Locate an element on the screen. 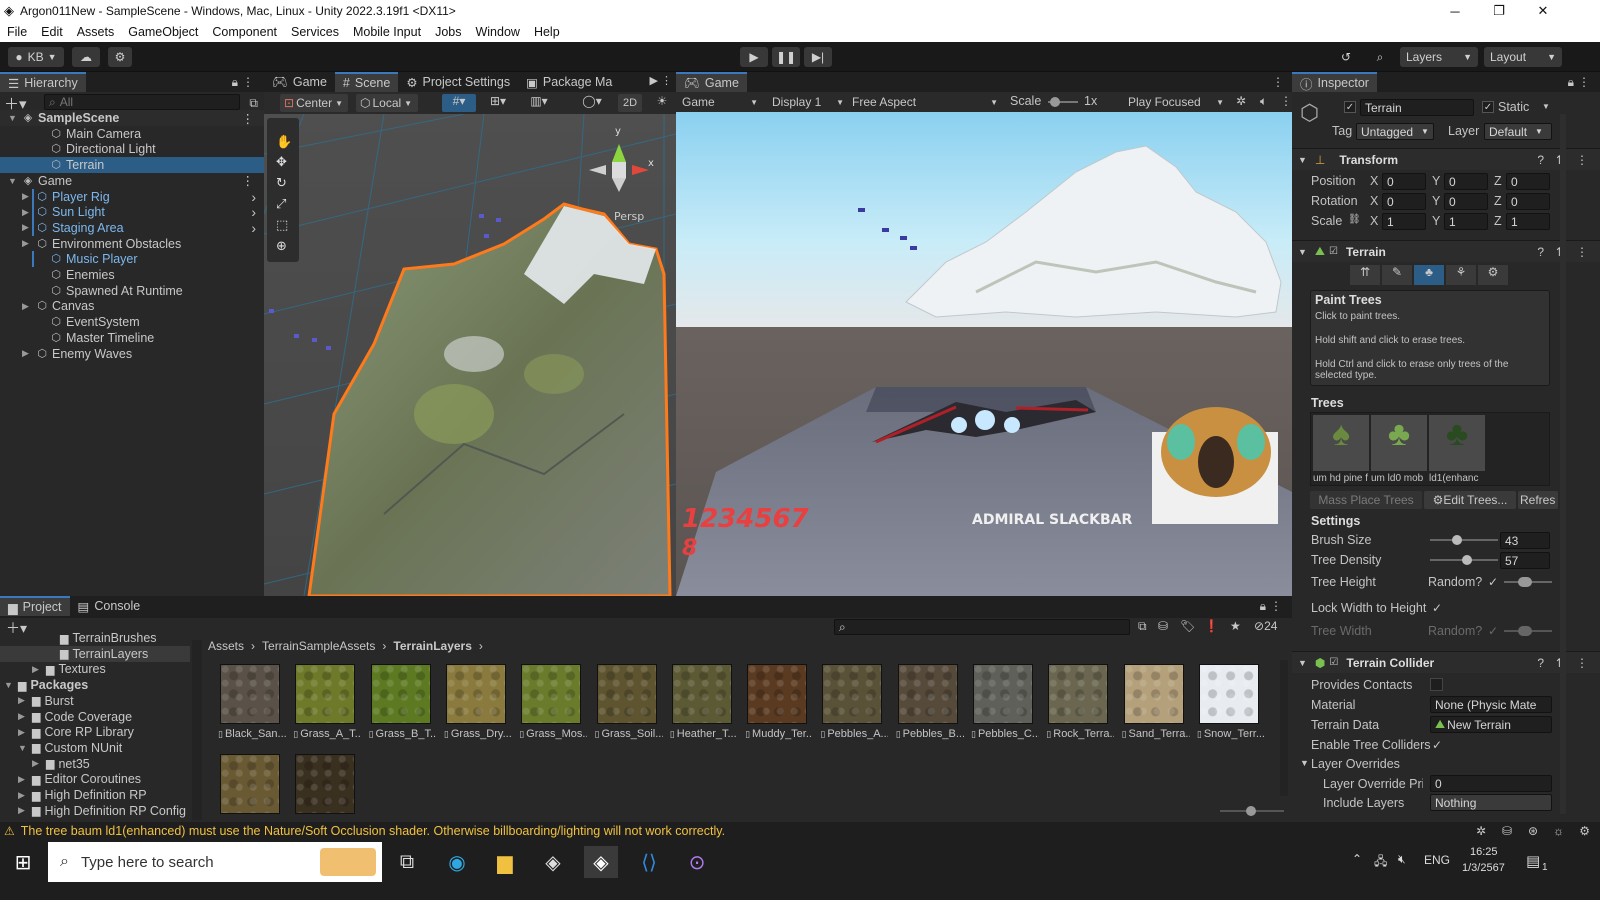 The width and height of the screenshot is (1600, 900). project-folder-item: ▶ ▆ net35 is located at coordinates (95, 764).